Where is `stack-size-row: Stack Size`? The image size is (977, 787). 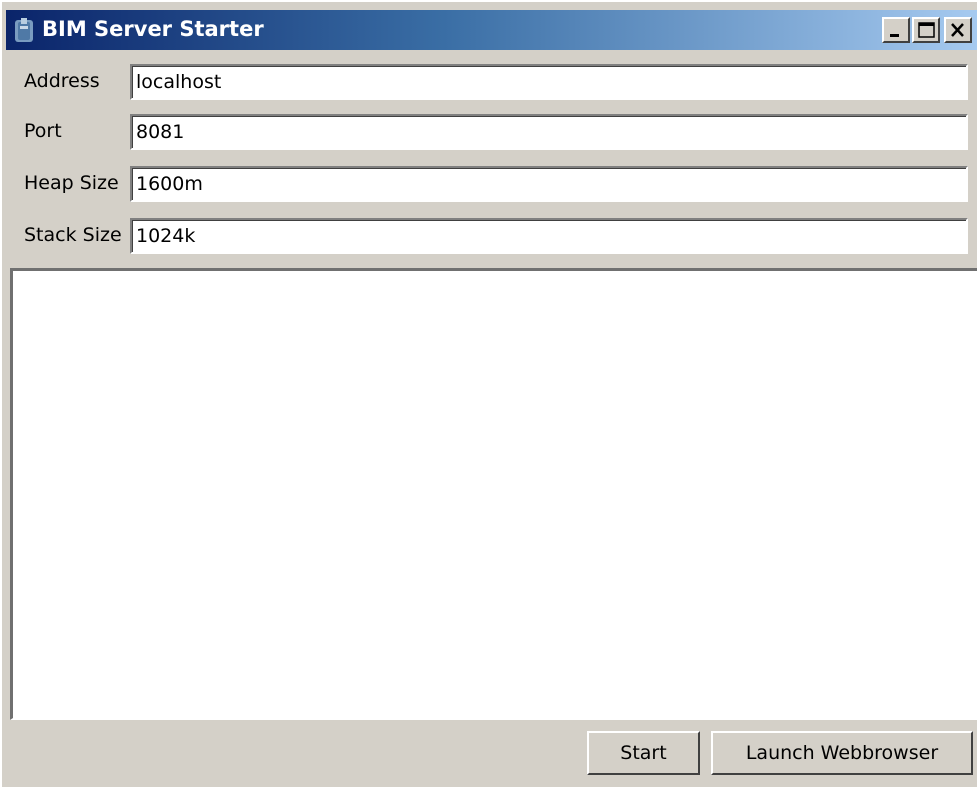 stack-size-row: Stack Size is located at coordinates (489, 236).